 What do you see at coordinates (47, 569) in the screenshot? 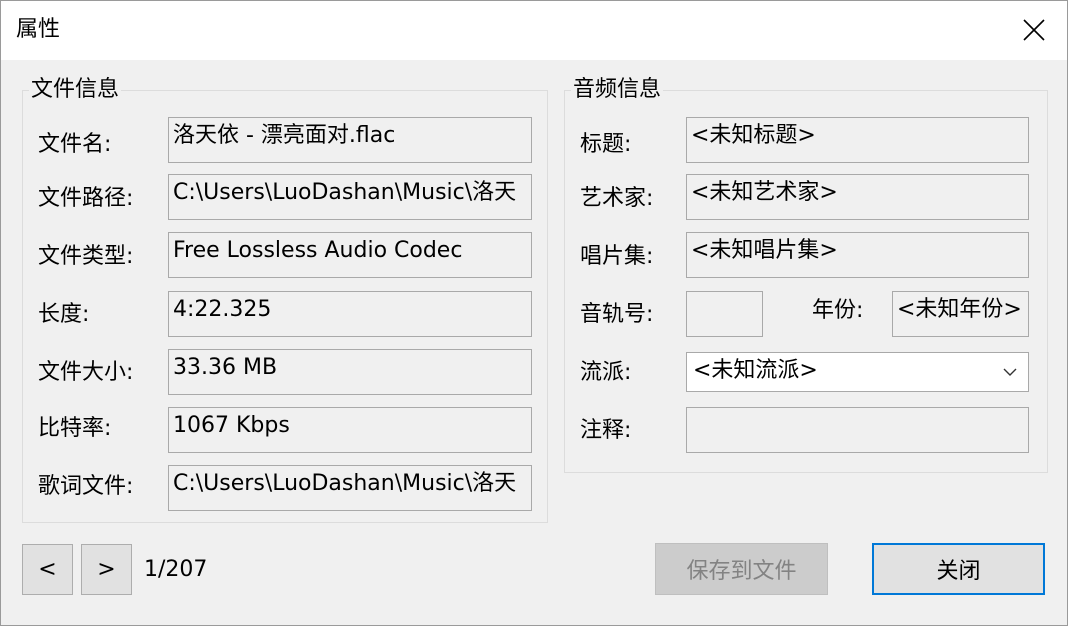
I see `previous-button: <` at bounding box center [47, 569].